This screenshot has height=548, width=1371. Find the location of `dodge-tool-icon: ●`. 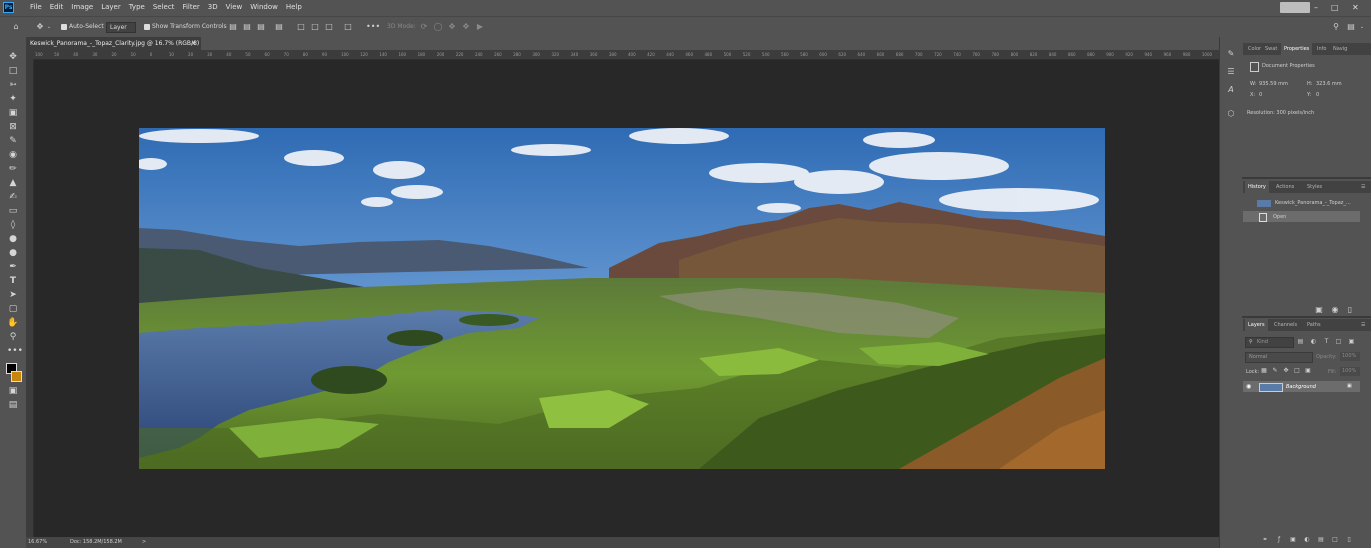

dodge-tool-icon: ● is located at coordinates (13, 253).